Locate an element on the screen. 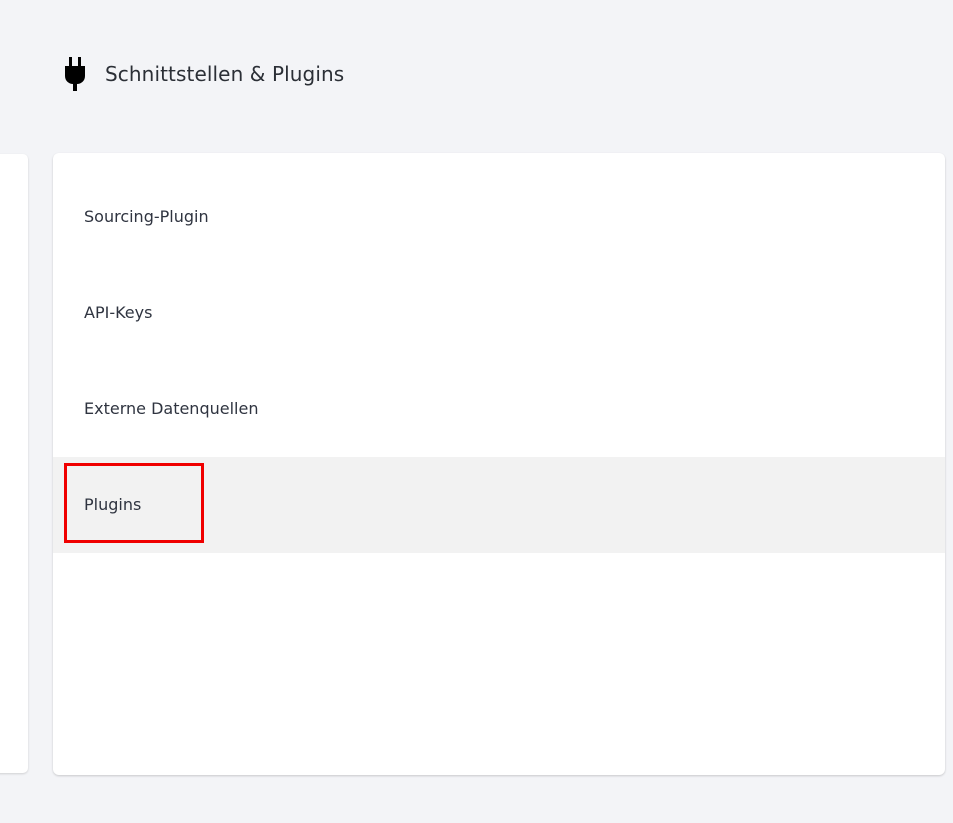 The width and height of the screenshot is (953, 823). page-header: Schnittstellen & Plugins is located at coordinates (203, 74).